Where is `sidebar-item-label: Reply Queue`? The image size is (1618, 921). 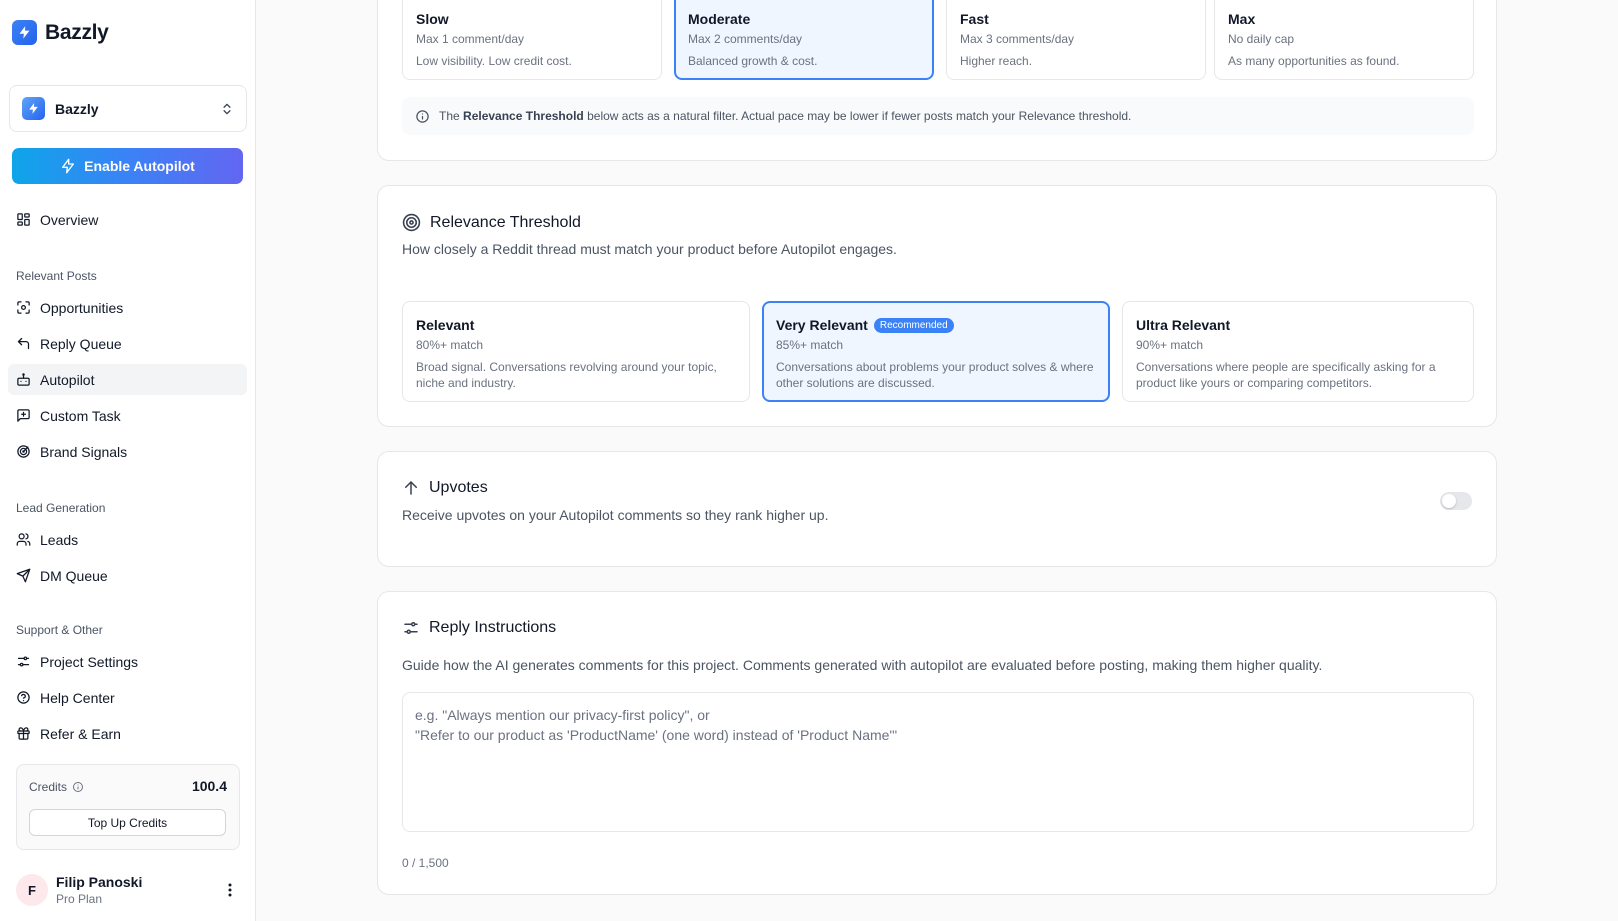 sidebar-item-label: Reply Queue is located at coordinates (81, 343).